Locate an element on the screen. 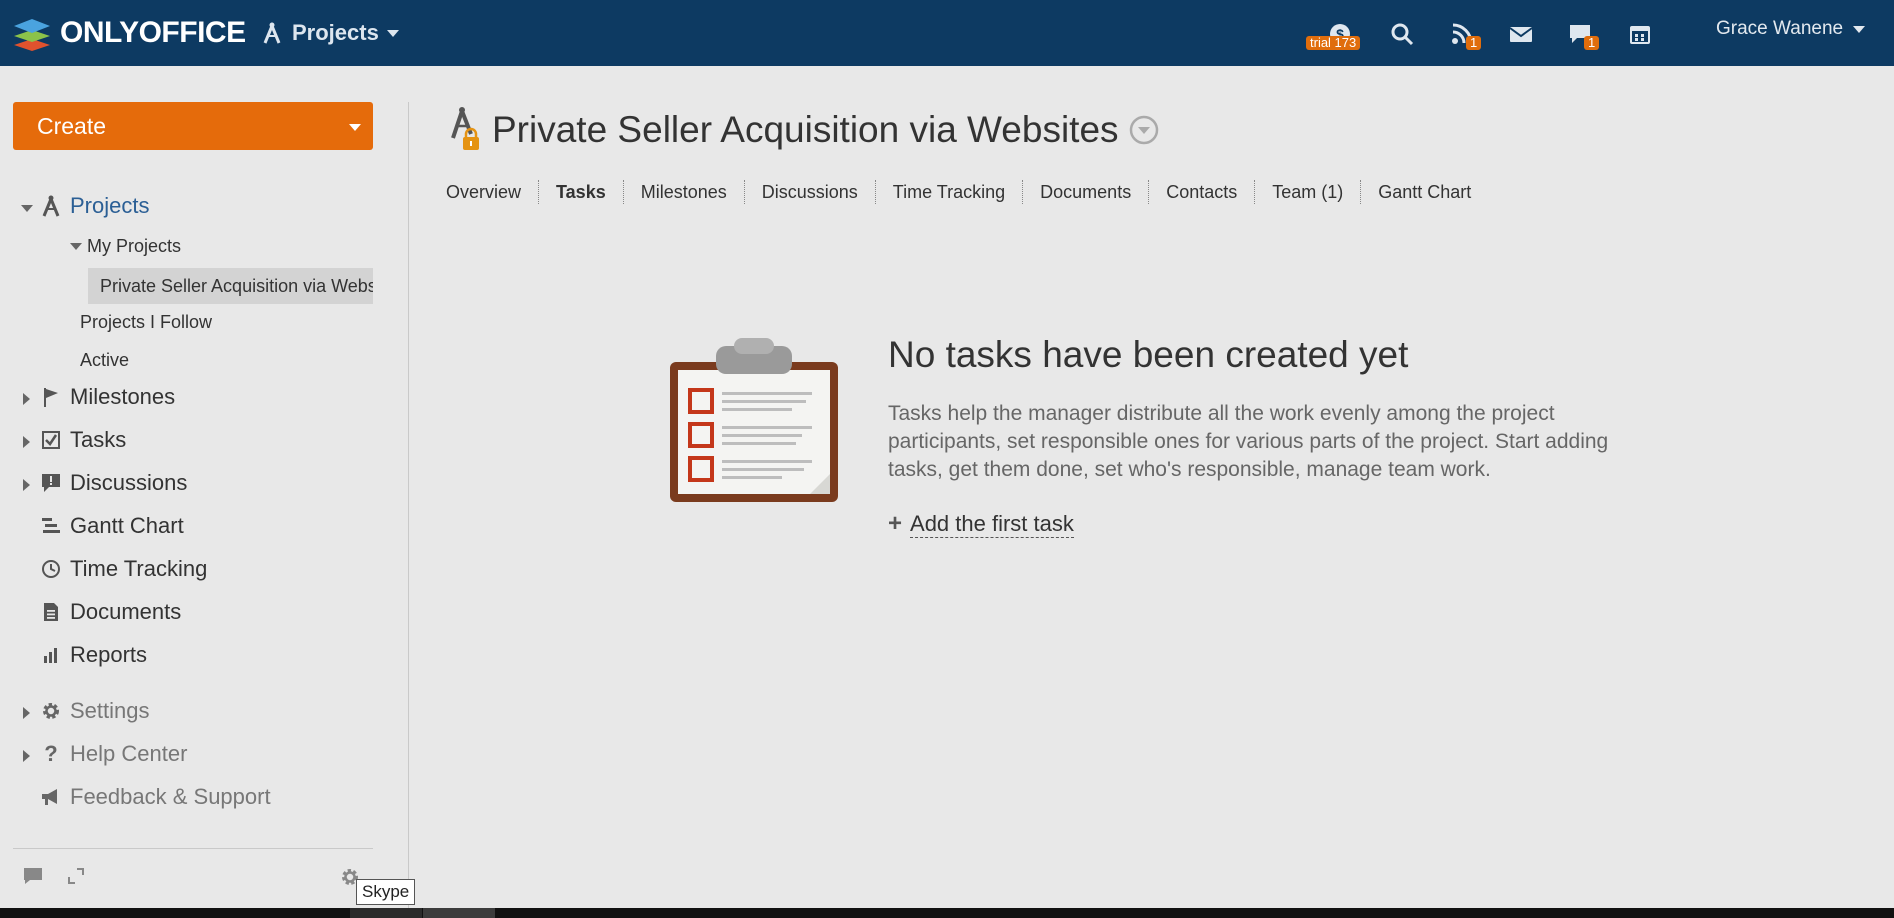  sidebar-item-feedback: Feedback & Support is located at coordinates (155, 797).